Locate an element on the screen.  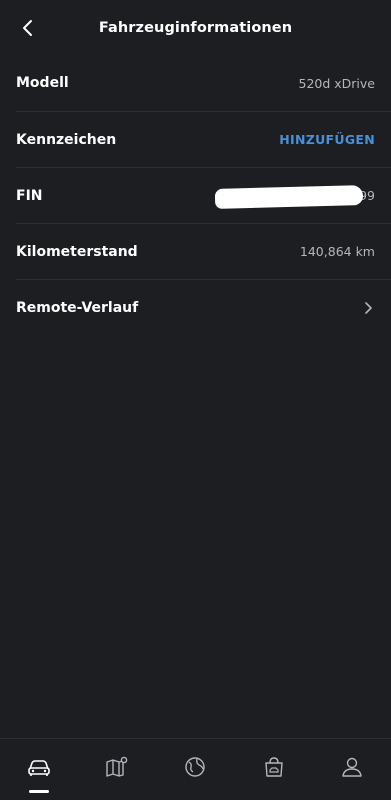
row-vin: FIN …99 is located at coordinates (203, 195).